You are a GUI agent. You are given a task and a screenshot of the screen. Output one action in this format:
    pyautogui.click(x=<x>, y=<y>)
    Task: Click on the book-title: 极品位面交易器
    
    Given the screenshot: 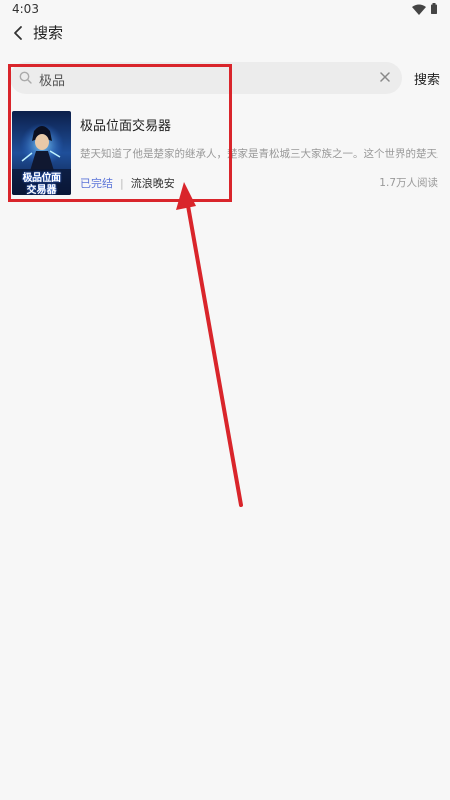 What is the action you would take?
    pyautogui.click(x=126, y=126)
    